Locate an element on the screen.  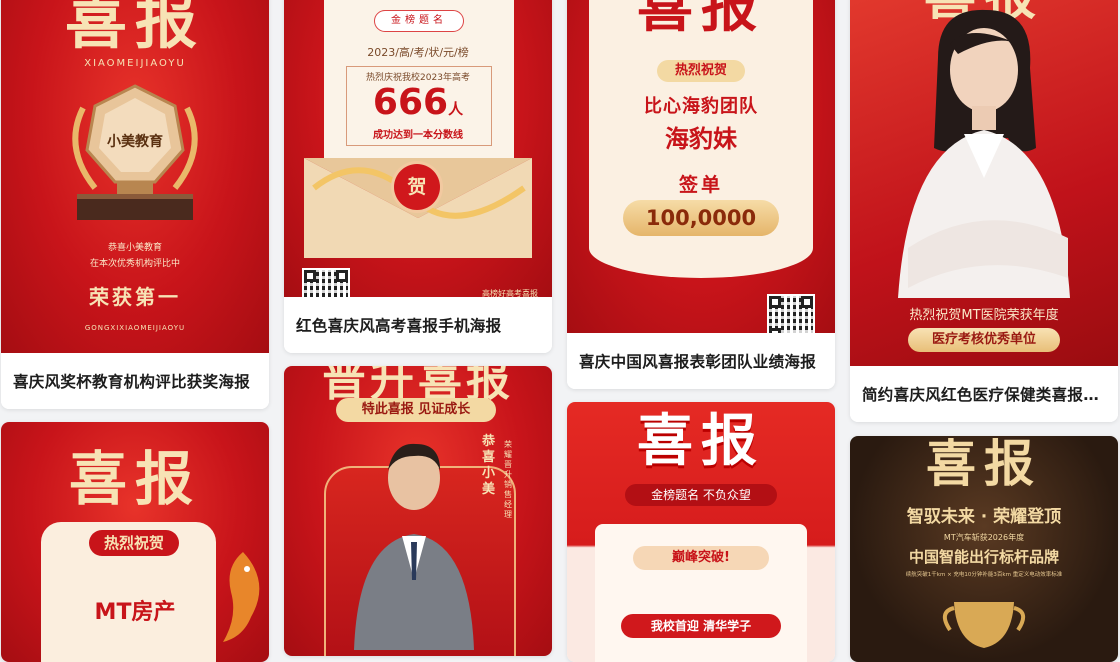
poster-number: 666 is located at coordinates (410, 102).